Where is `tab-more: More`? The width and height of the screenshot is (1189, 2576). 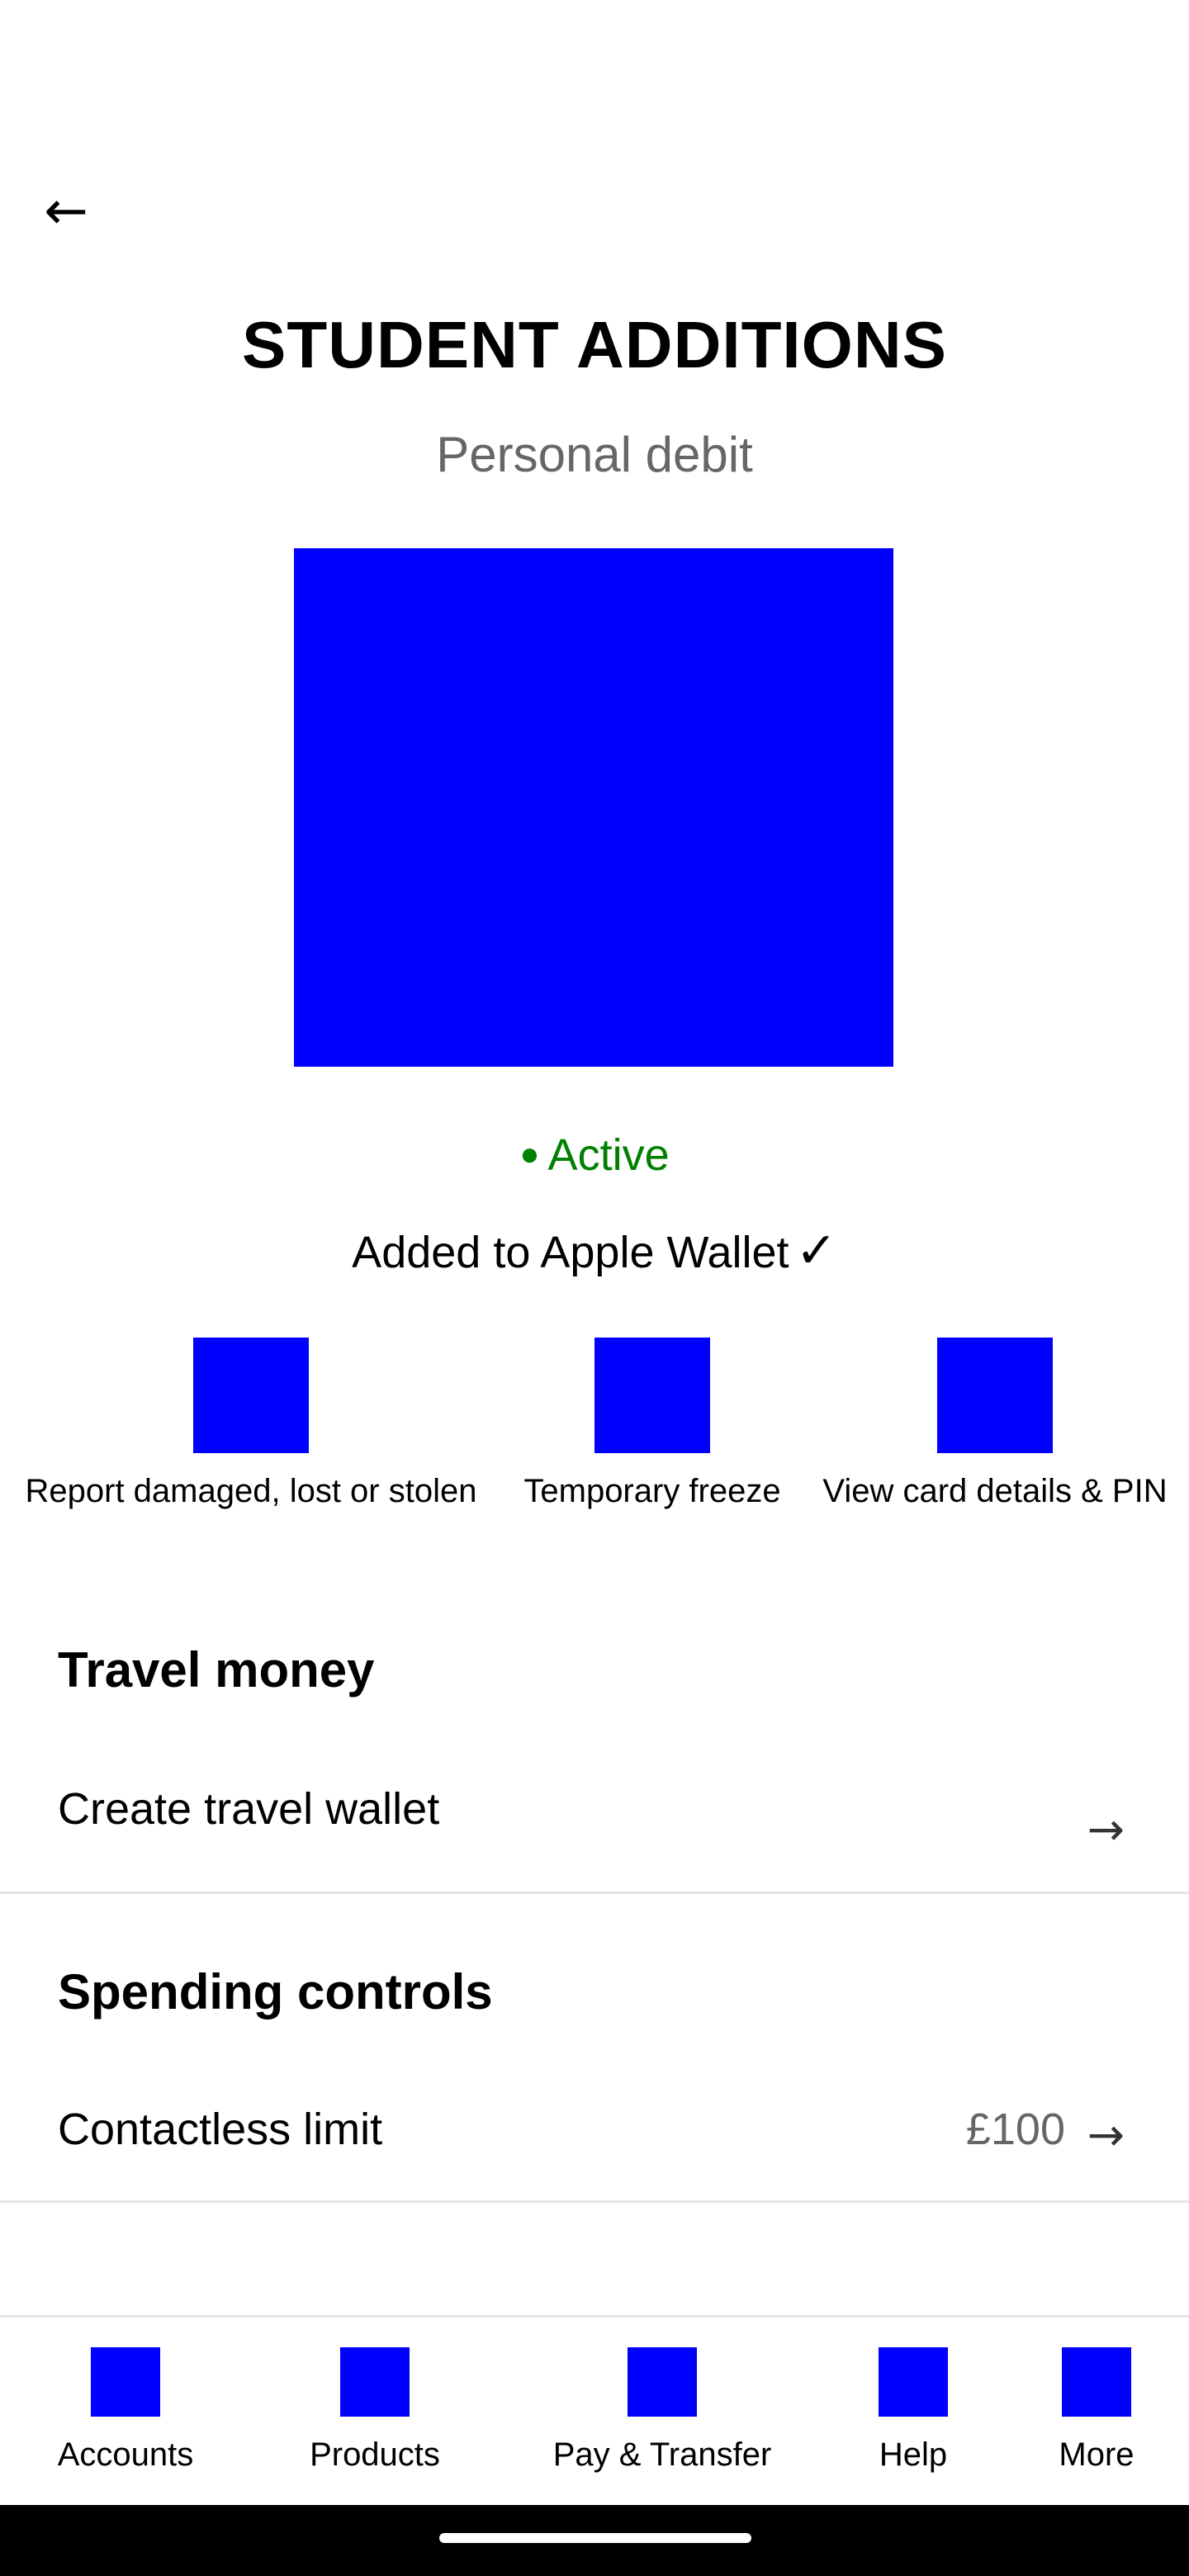
tab-more: More is located at coordinates (1096, 2410).